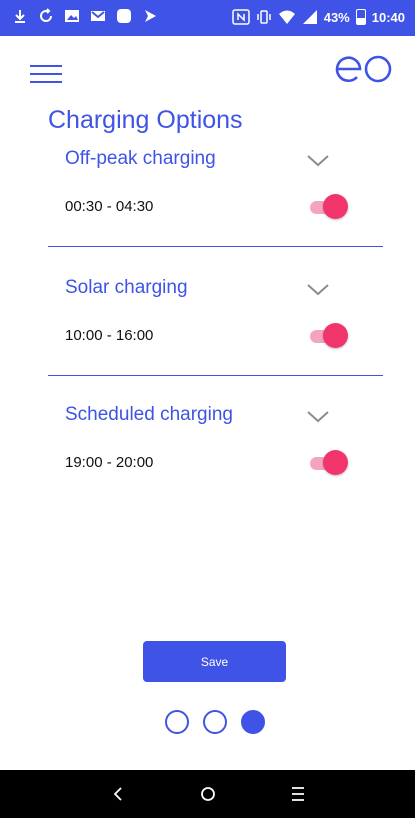 Image resolution: width=415 pixels, height=818 pixels. Describe the element at coordinates (46, 74) in the screenshot. I see `hamburger-icon` at that location.